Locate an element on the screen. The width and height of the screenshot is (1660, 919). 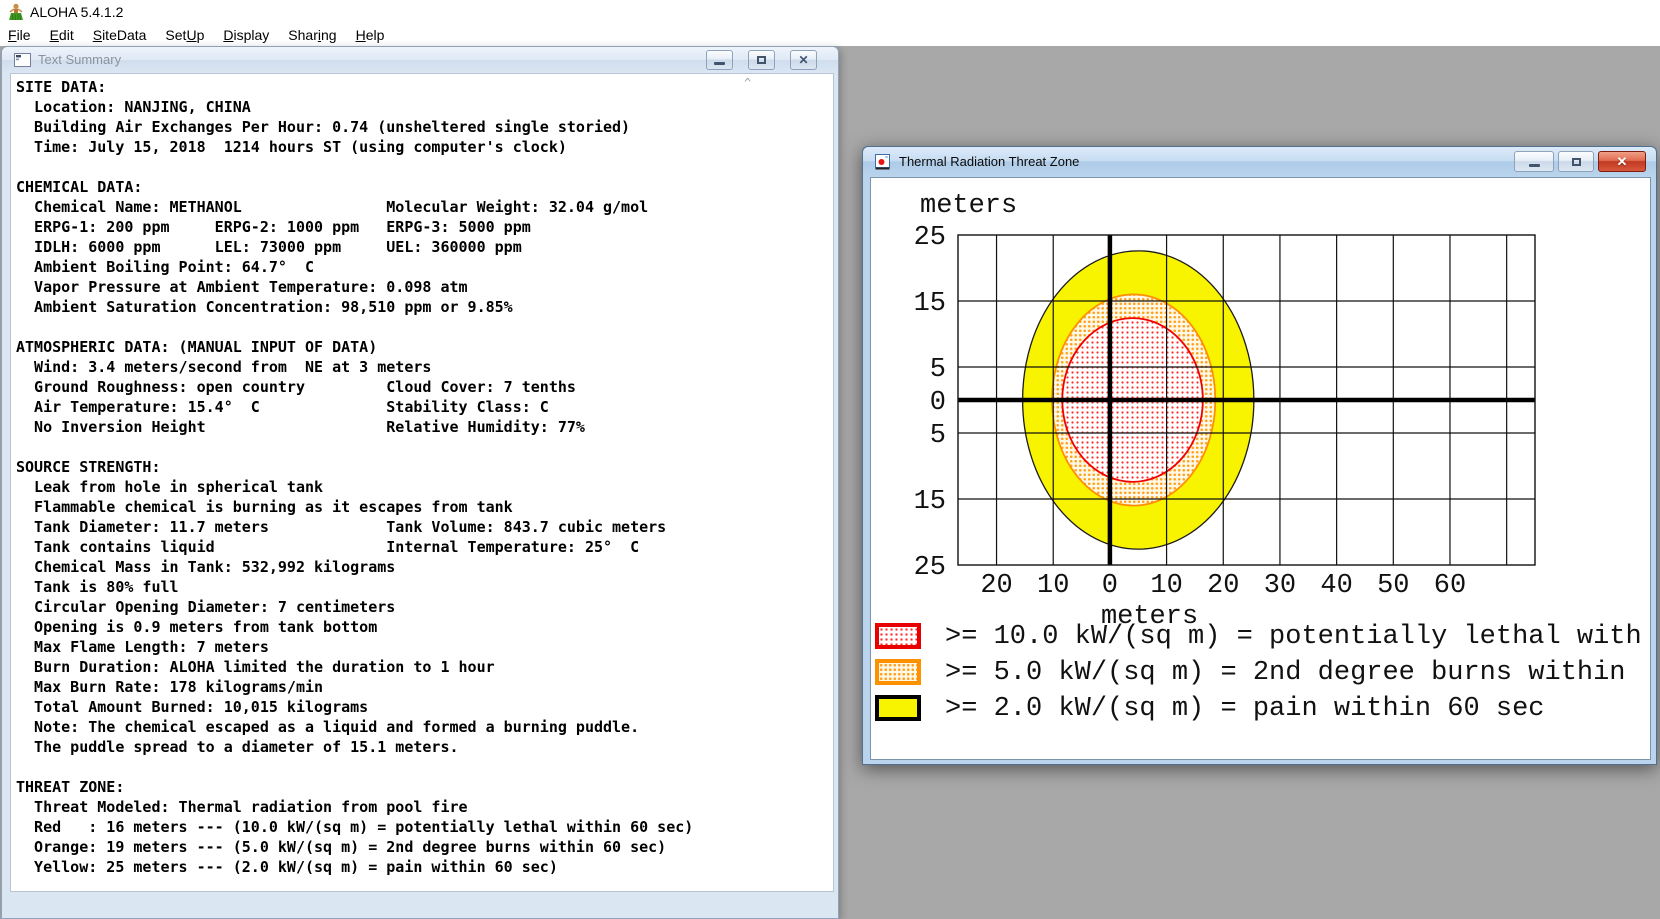
x-tick-label: 60 is located at coordinates (1450, 586).